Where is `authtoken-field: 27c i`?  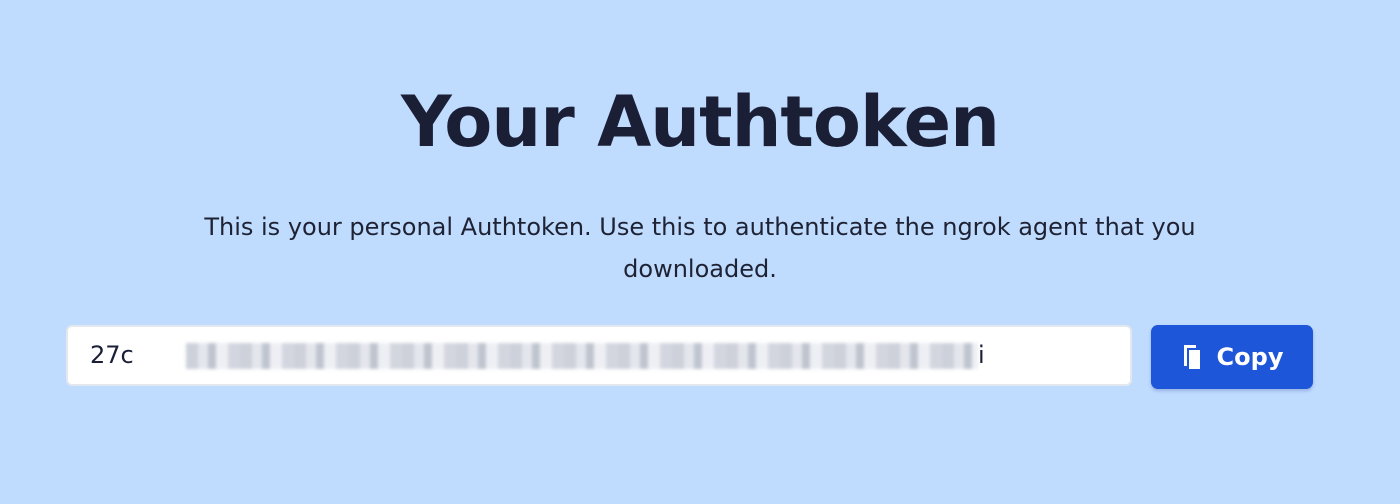 authtoken-field: 27c i is located at coordinates (599, 355).